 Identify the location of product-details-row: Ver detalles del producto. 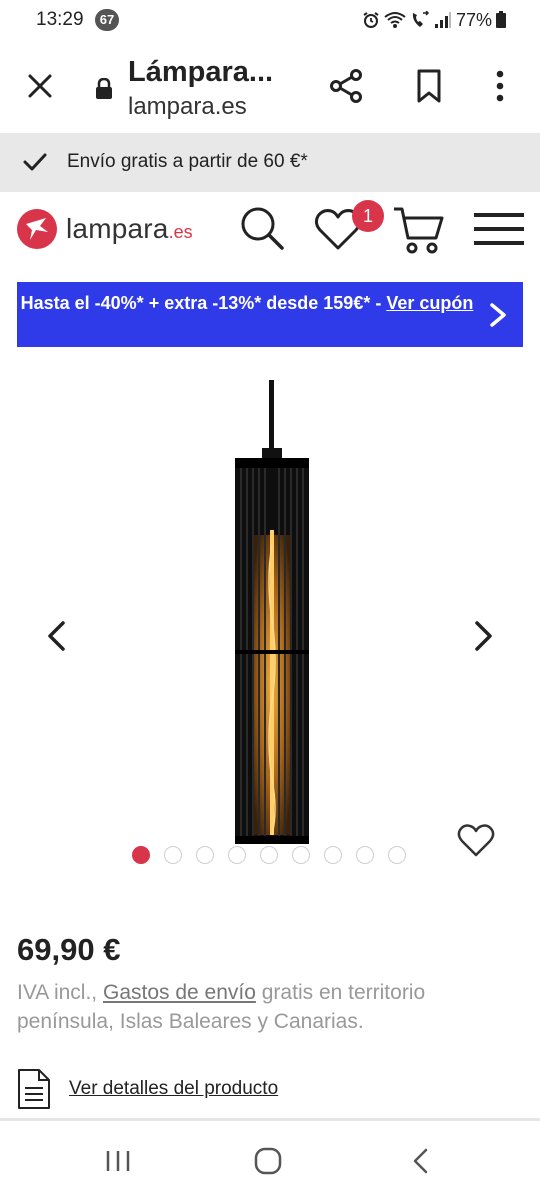
(147, 1089).